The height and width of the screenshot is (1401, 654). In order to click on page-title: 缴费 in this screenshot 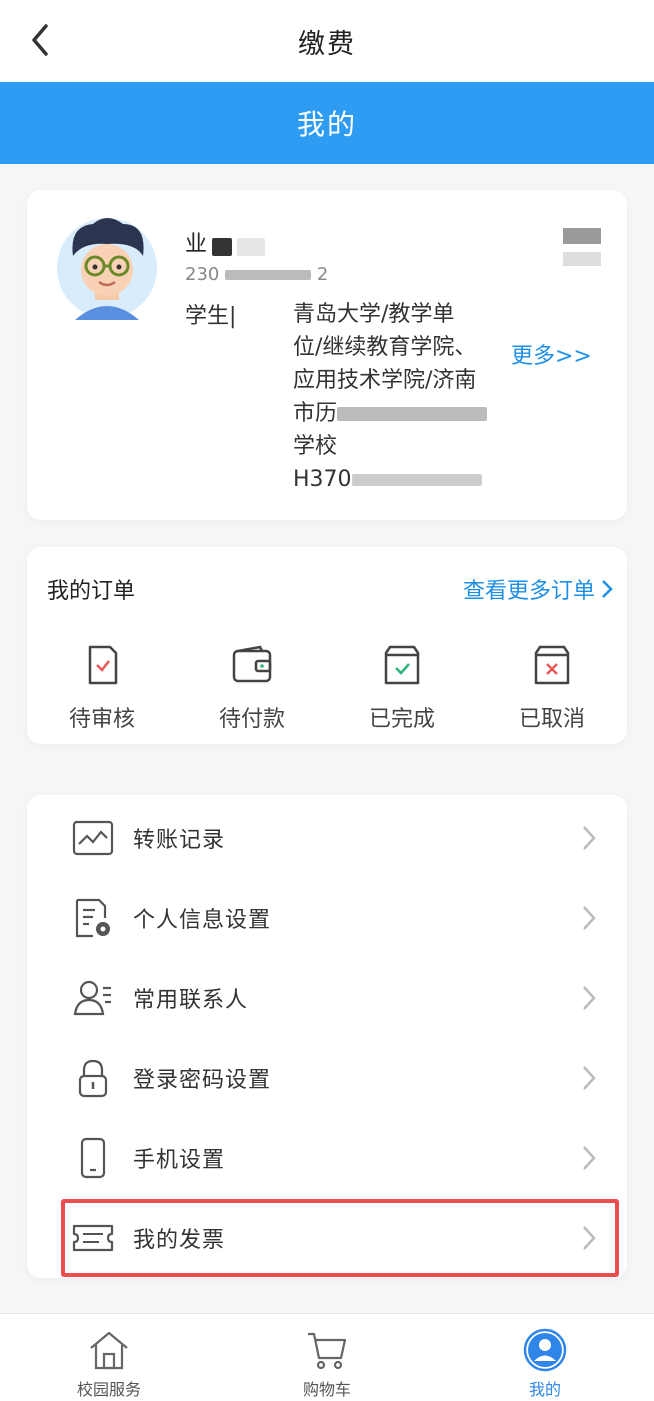, I will do `click(327, 44)`.